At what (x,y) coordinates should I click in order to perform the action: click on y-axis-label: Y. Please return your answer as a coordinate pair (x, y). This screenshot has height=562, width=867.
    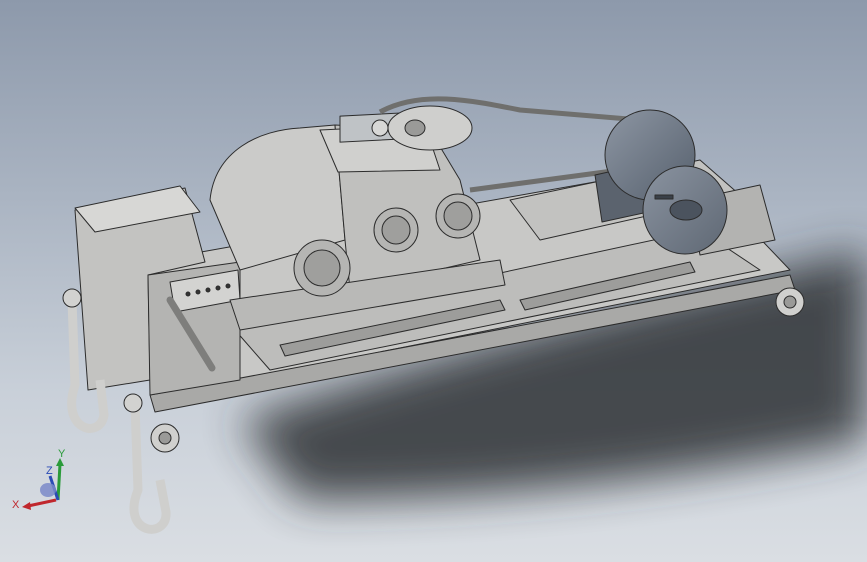
    Looking at the image, I should click on (62, 454).